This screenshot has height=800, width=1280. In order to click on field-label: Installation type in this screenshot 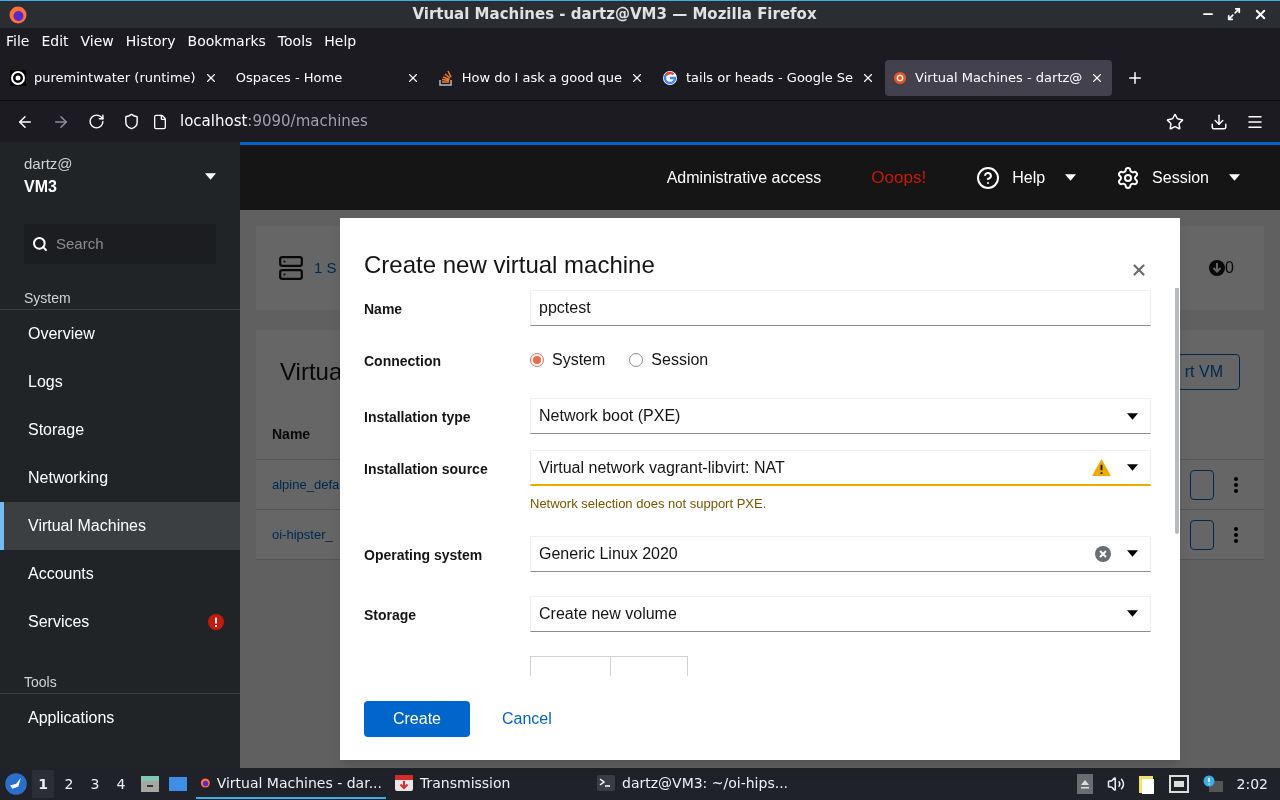, I will do `click(418, 417)`.